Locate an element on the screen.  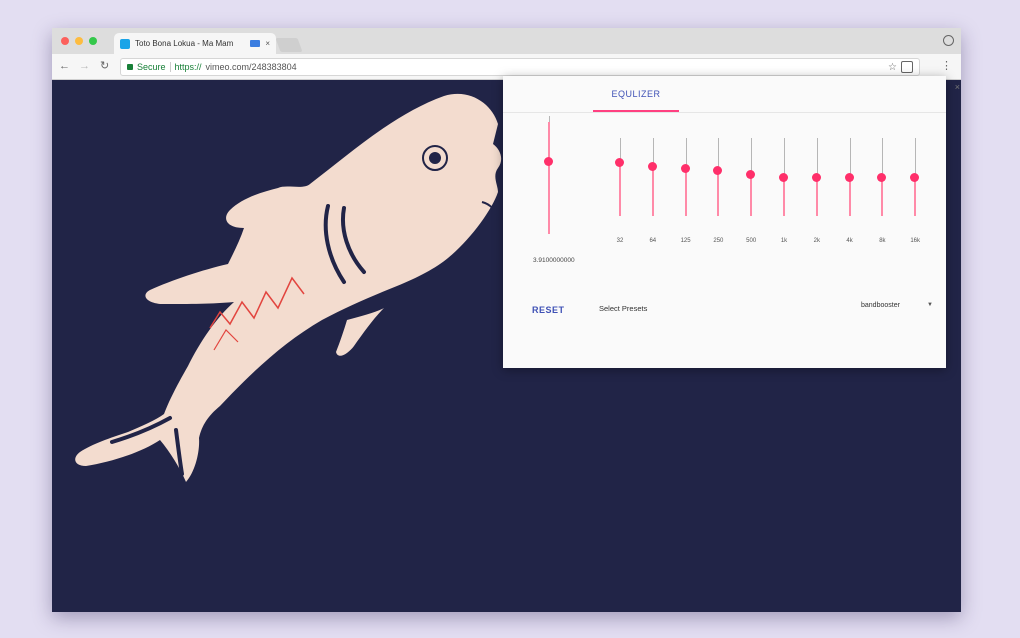
forward-button: → is located at coordinates (84, 66).